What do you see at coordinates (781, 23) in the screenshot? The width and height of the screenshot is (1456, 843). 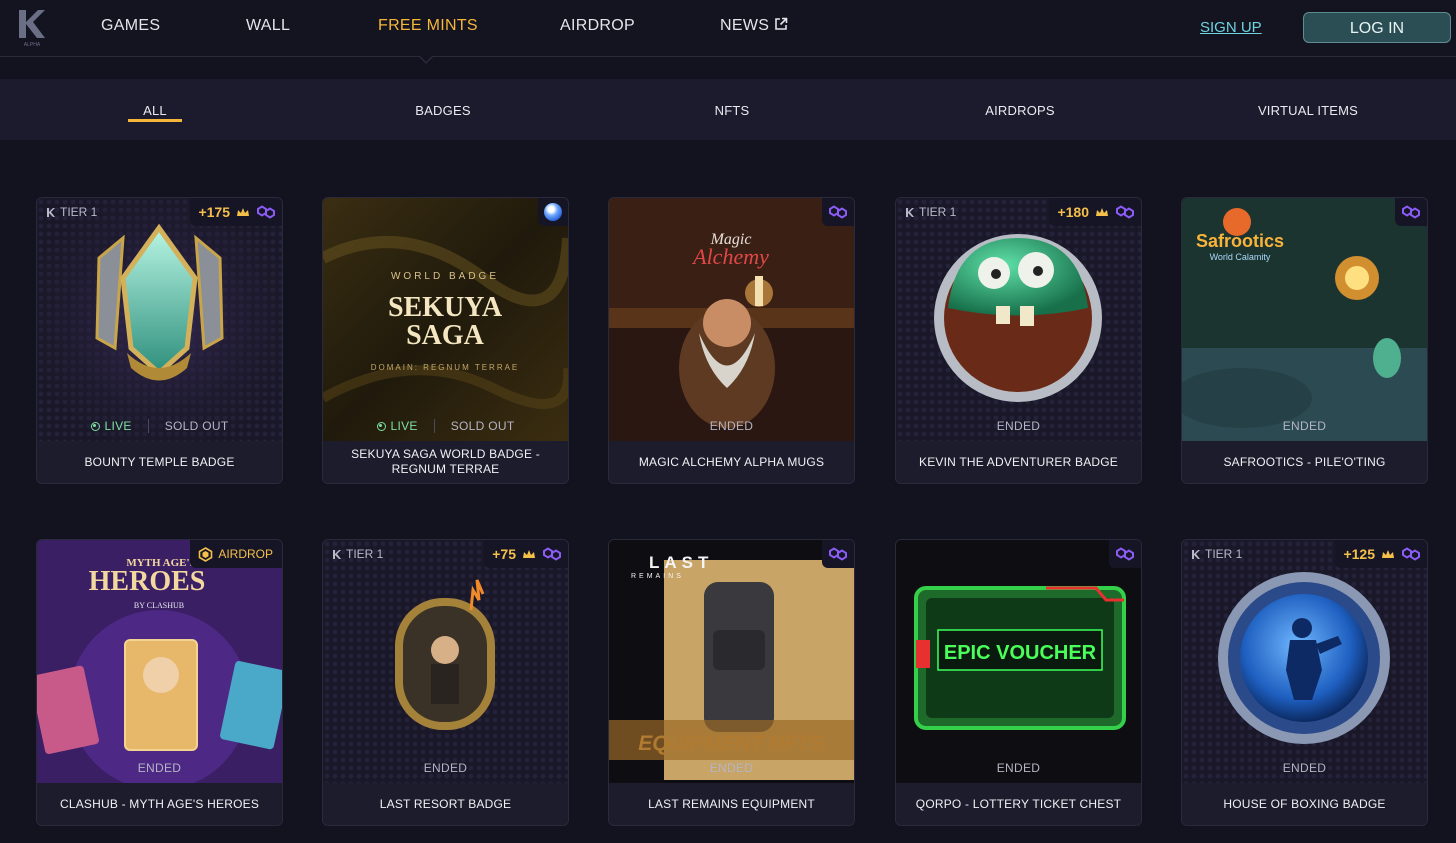 I see `external-link-icon` at bounding box center [781, 23].